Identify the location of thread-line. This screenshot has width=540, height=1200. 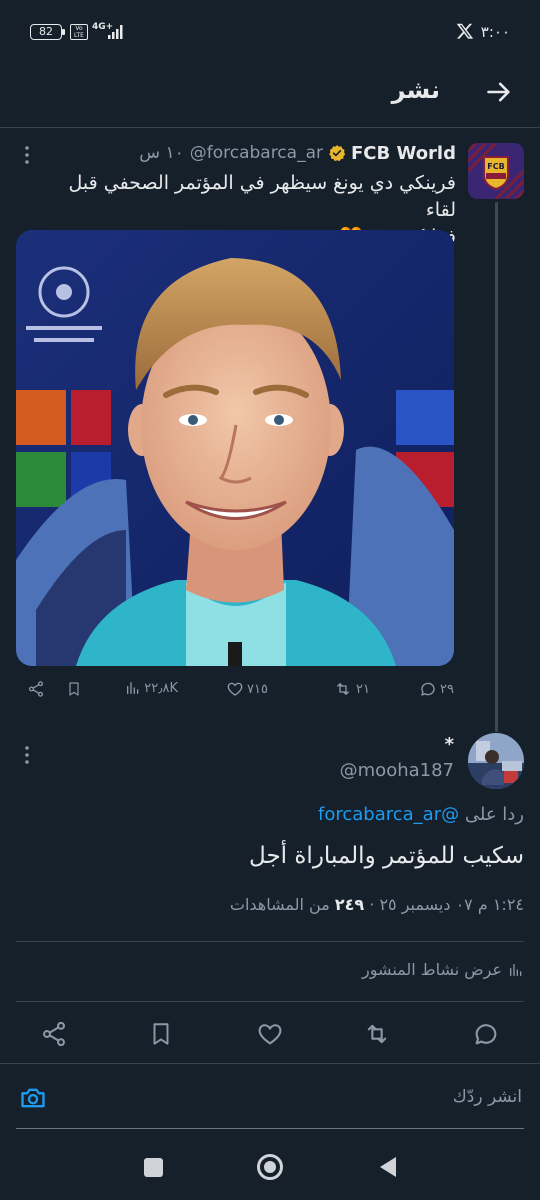
(496, 467).